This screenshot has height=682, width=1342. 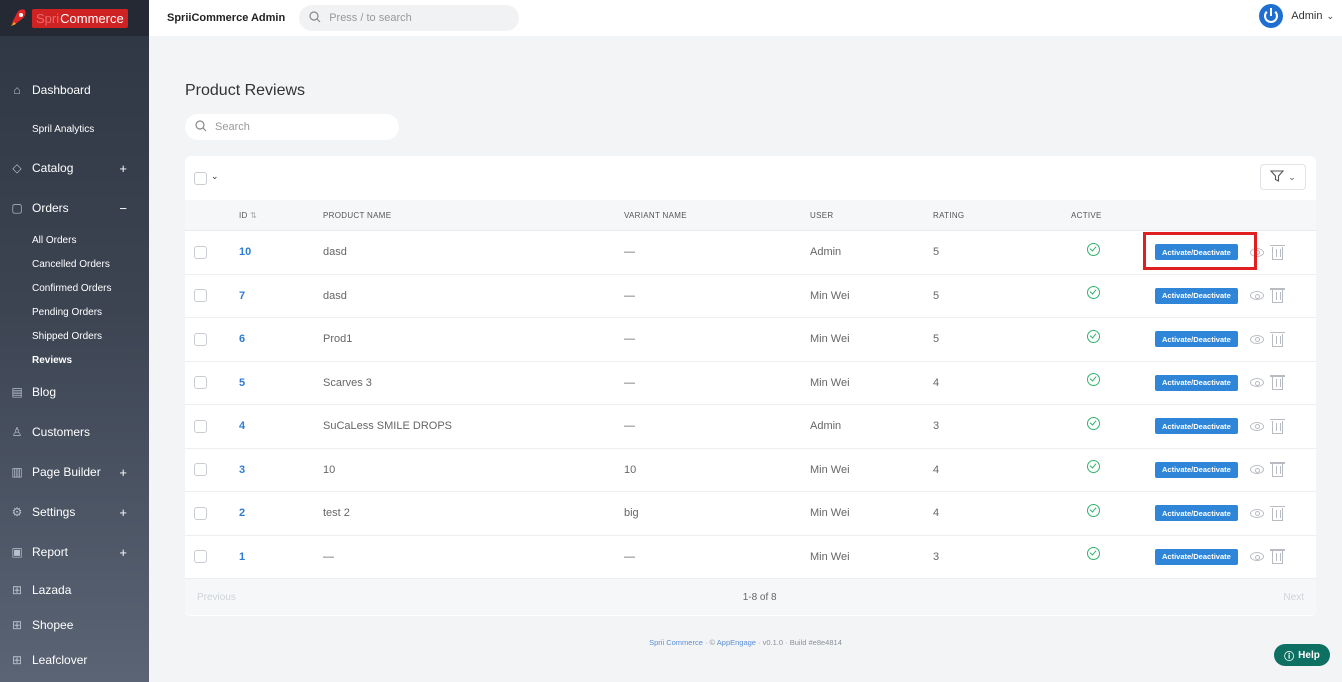 What do you see at coordinates (750, 557) in the screenshot?
I see `table-row: 1— — Min Wei 3 Activate/Deactivate` at bounding box center [750, 557].